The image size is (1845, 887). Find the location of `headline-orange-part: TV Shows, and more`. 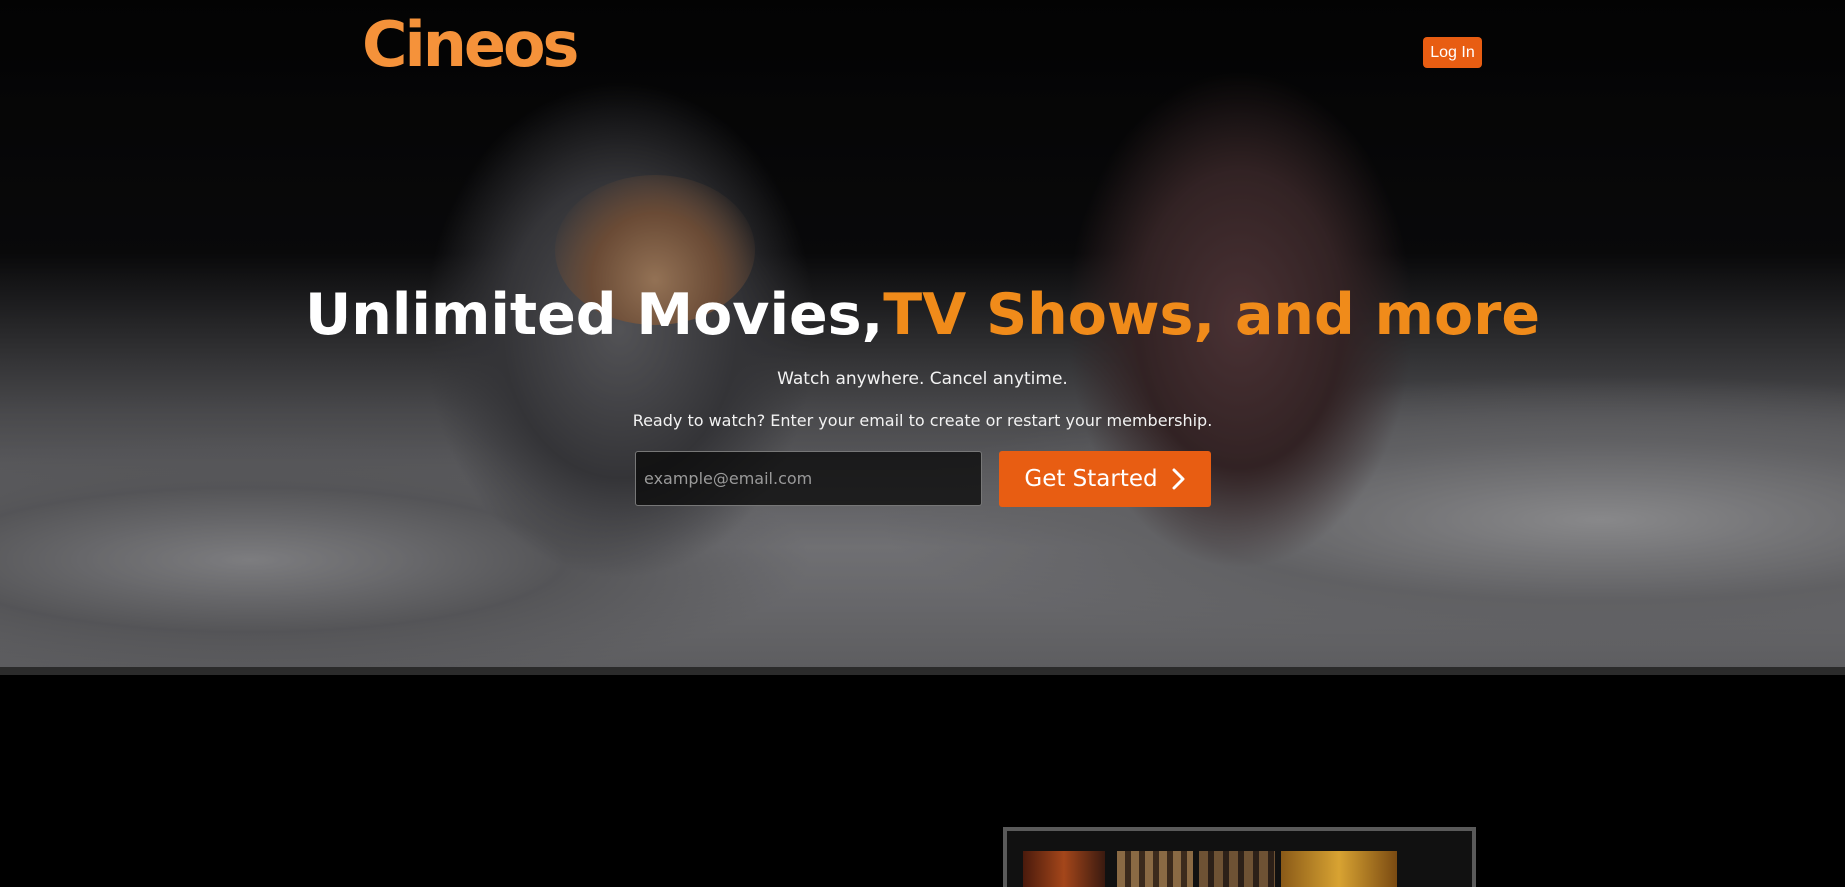

headline-orange-part: TV Shows, and more is located at coordinates (1211, 315).